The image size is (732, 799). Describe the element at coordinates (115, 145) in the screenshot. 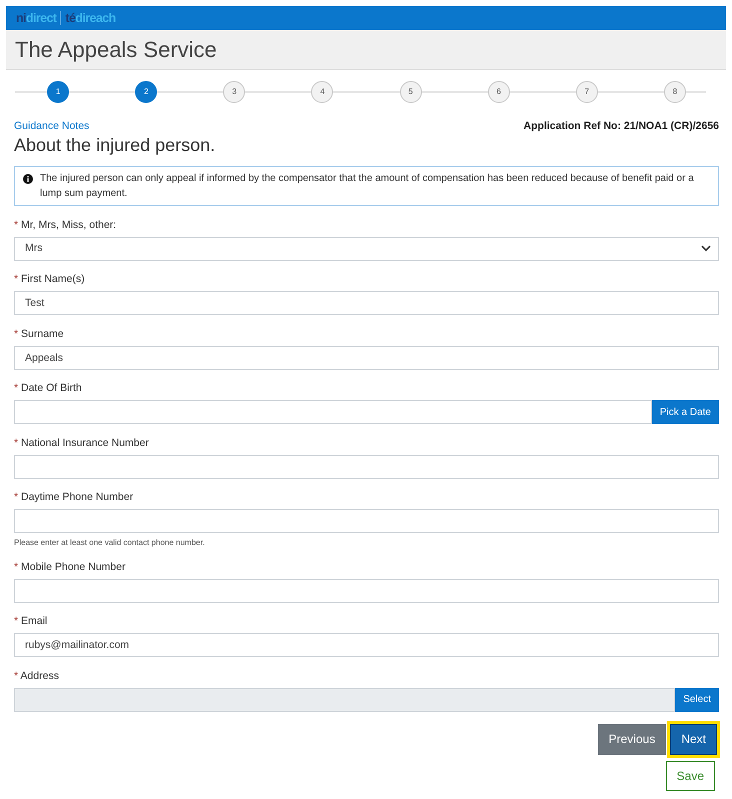

I see `section-heading: About the injured person.` at that location.